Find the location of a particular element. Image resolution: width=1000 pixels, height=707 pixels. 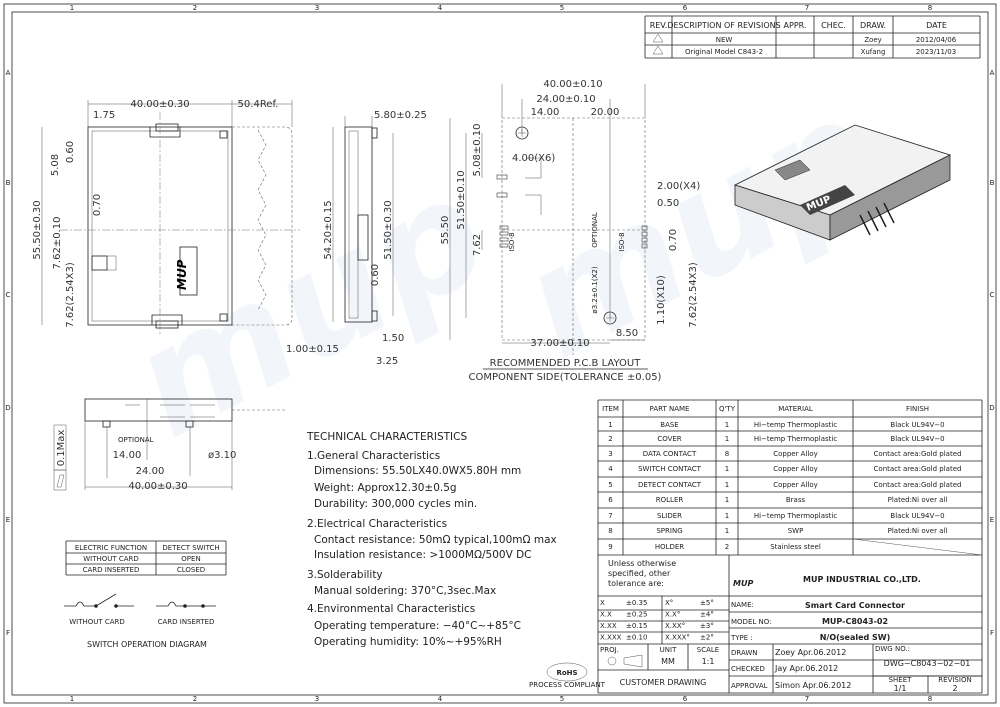

tech-line: Operating humidity: 10%~+95%RH is located at coordinates (408, 642).